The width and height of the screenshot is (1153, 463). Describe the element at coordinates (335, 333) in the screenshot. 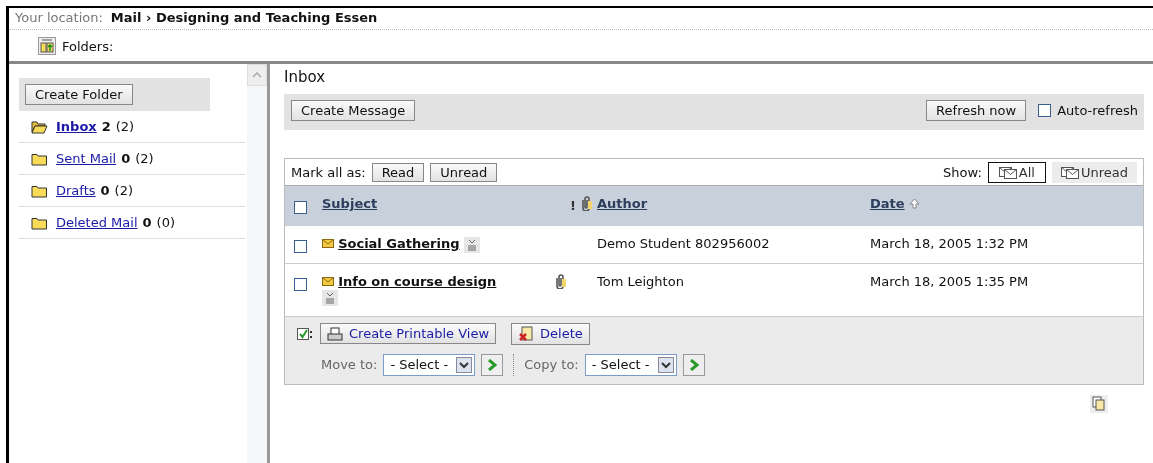

I see `printer-icon` at that location.